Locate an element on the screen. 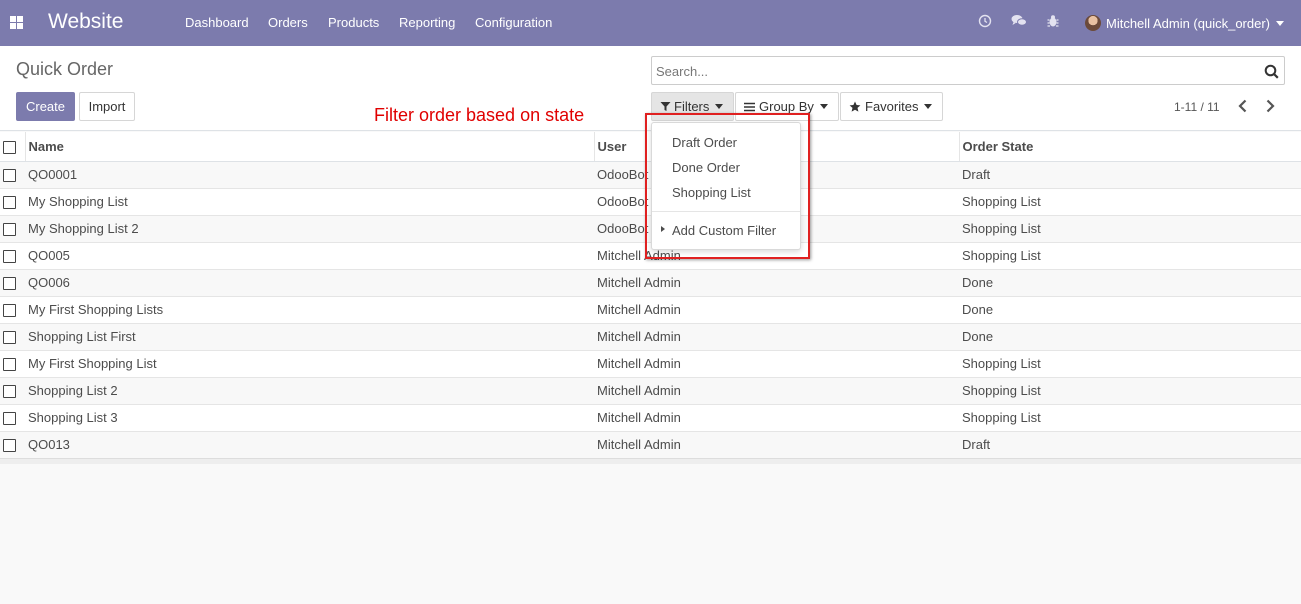  chevron-left-icon is located at coordinates (1243, 106).